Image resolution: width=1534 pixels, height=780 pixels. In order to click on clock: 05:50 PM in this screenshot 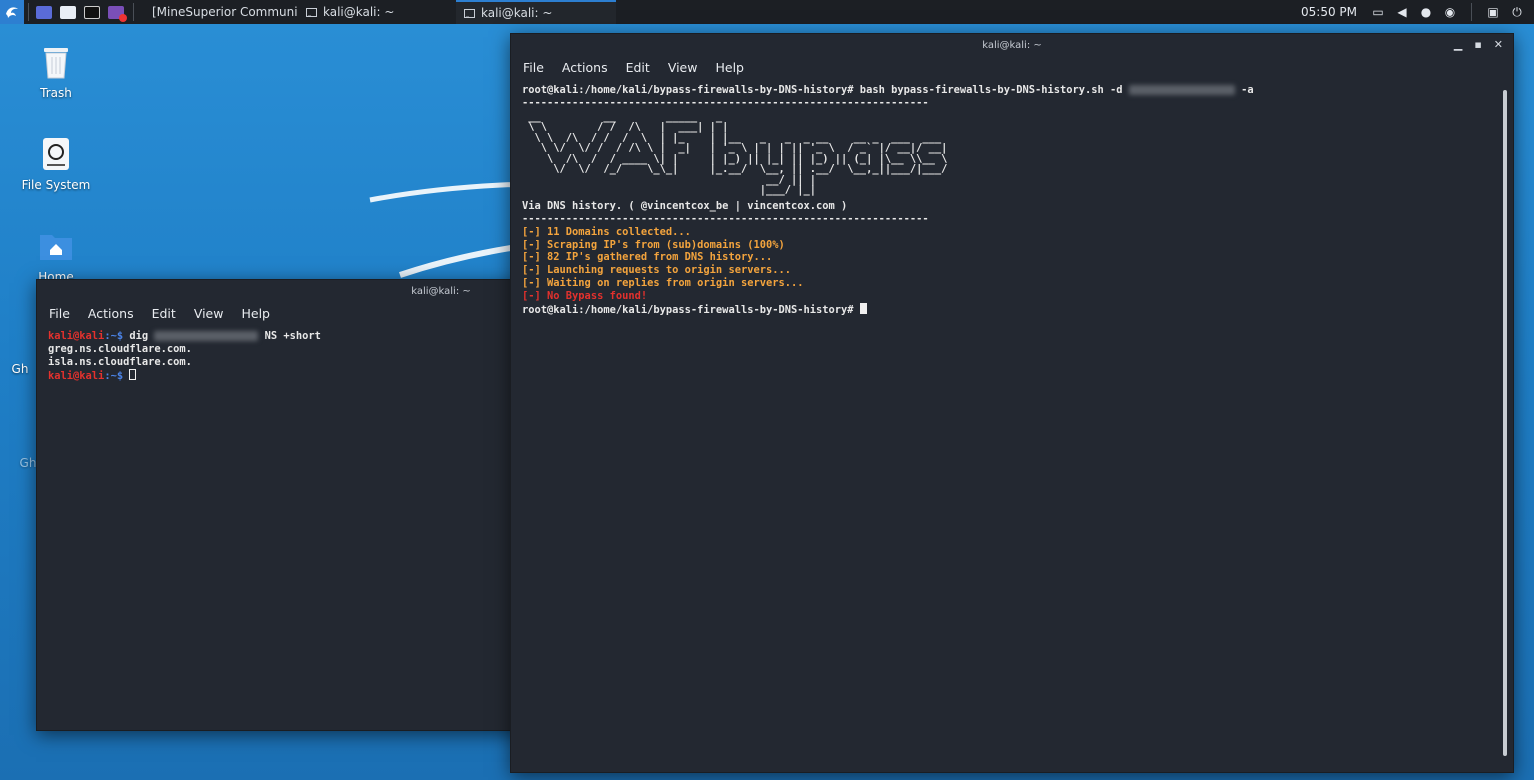, I will do `click(1329, 12)`.